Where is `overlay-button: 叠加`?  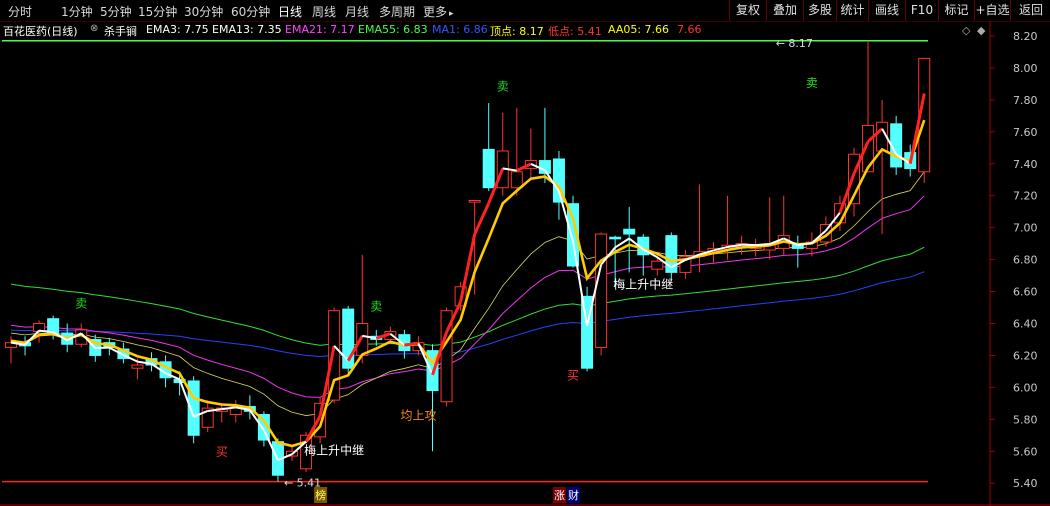
overlay-button: 叠加 is located at coordinates (784, 10).